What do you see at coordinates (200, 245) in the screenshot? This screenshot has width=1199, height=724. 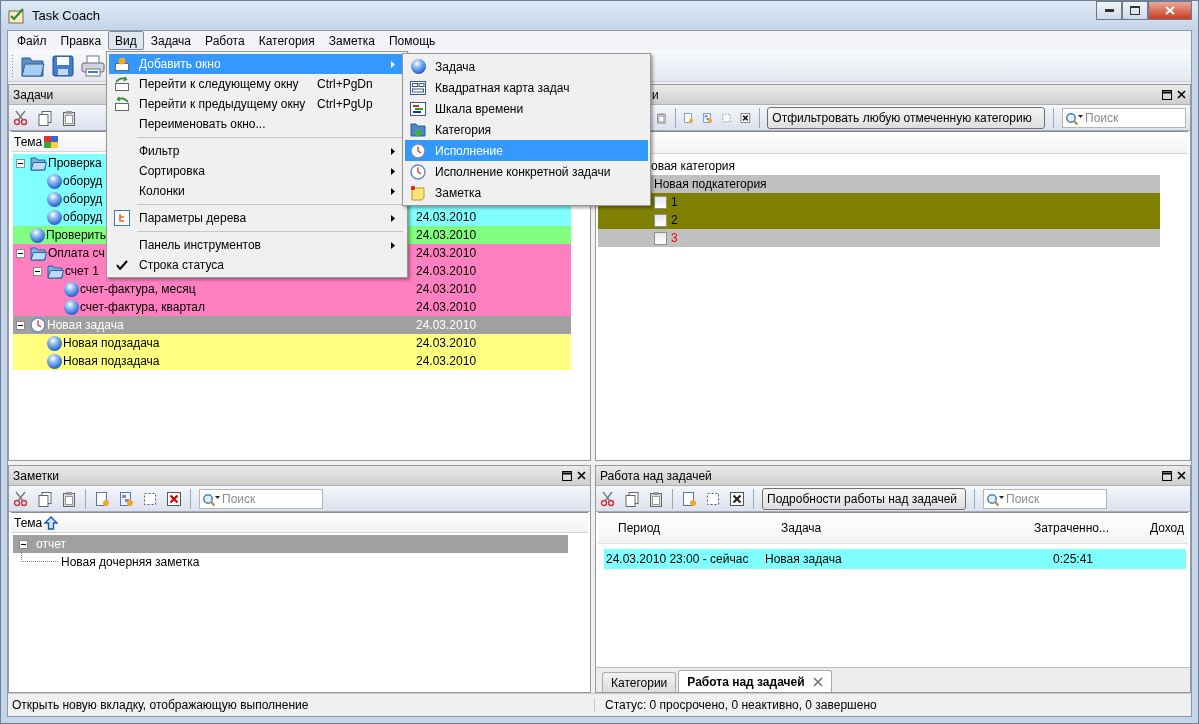 I see `menu-label: Панель инструментов` at bounding box center [200, 245].